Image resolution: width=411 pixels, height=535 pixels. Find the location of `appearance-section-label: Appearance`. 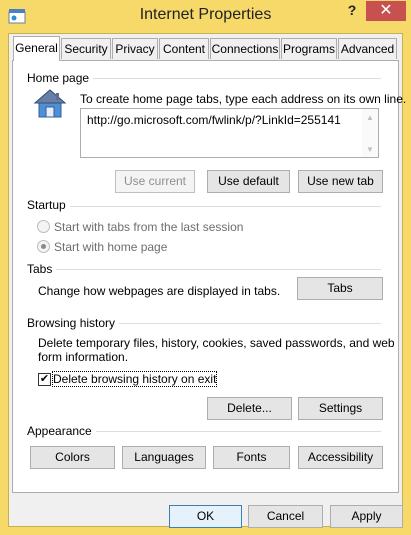

appearance-section-label: Appearance is located at coordinates (61, 431).